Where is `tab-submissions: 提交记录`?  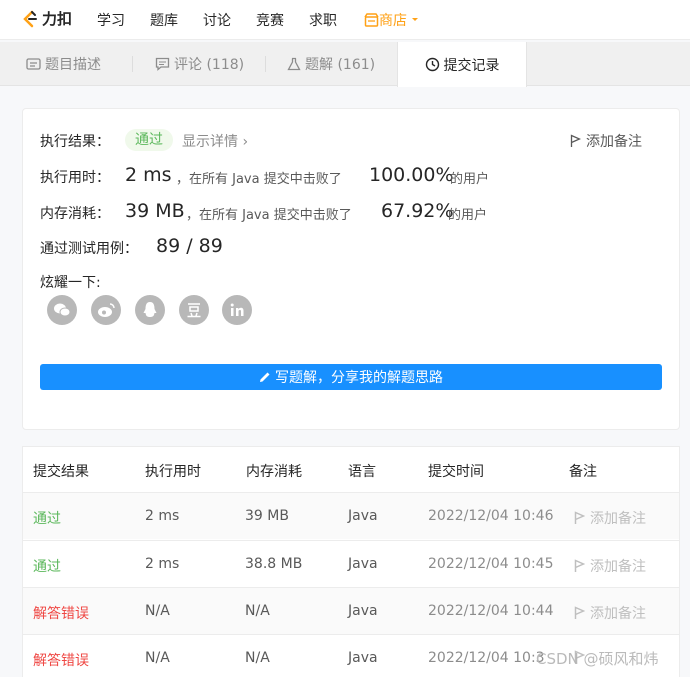
tab-submissions: 提交记录 is located at coordinates (462, 64).